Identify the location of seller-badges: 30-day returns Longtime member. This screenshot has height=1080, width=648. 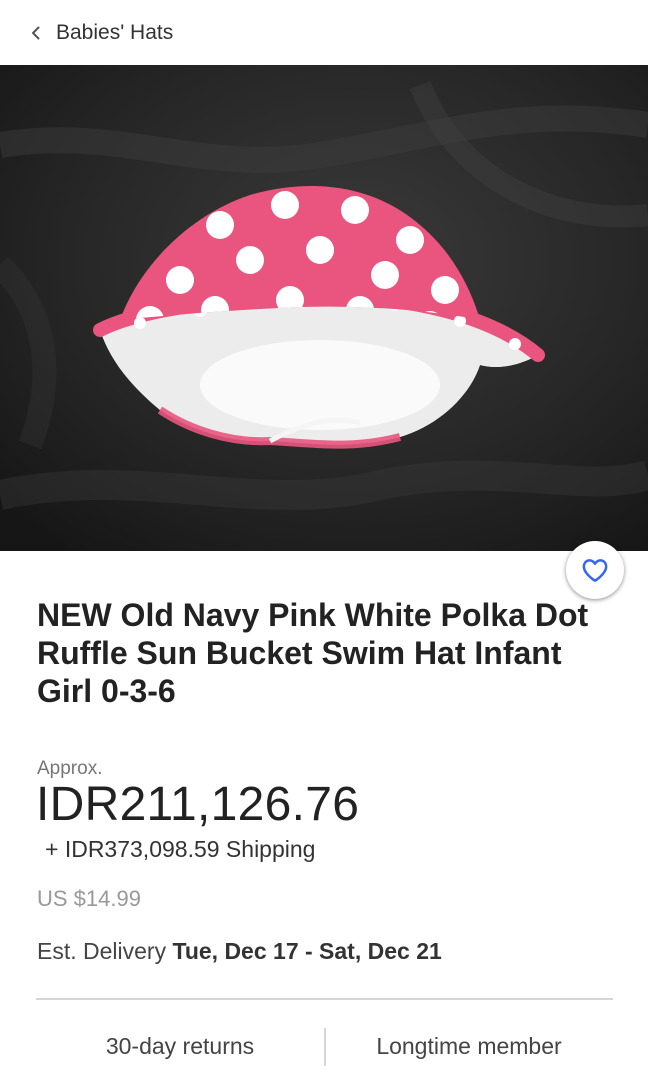
(324, 1046).